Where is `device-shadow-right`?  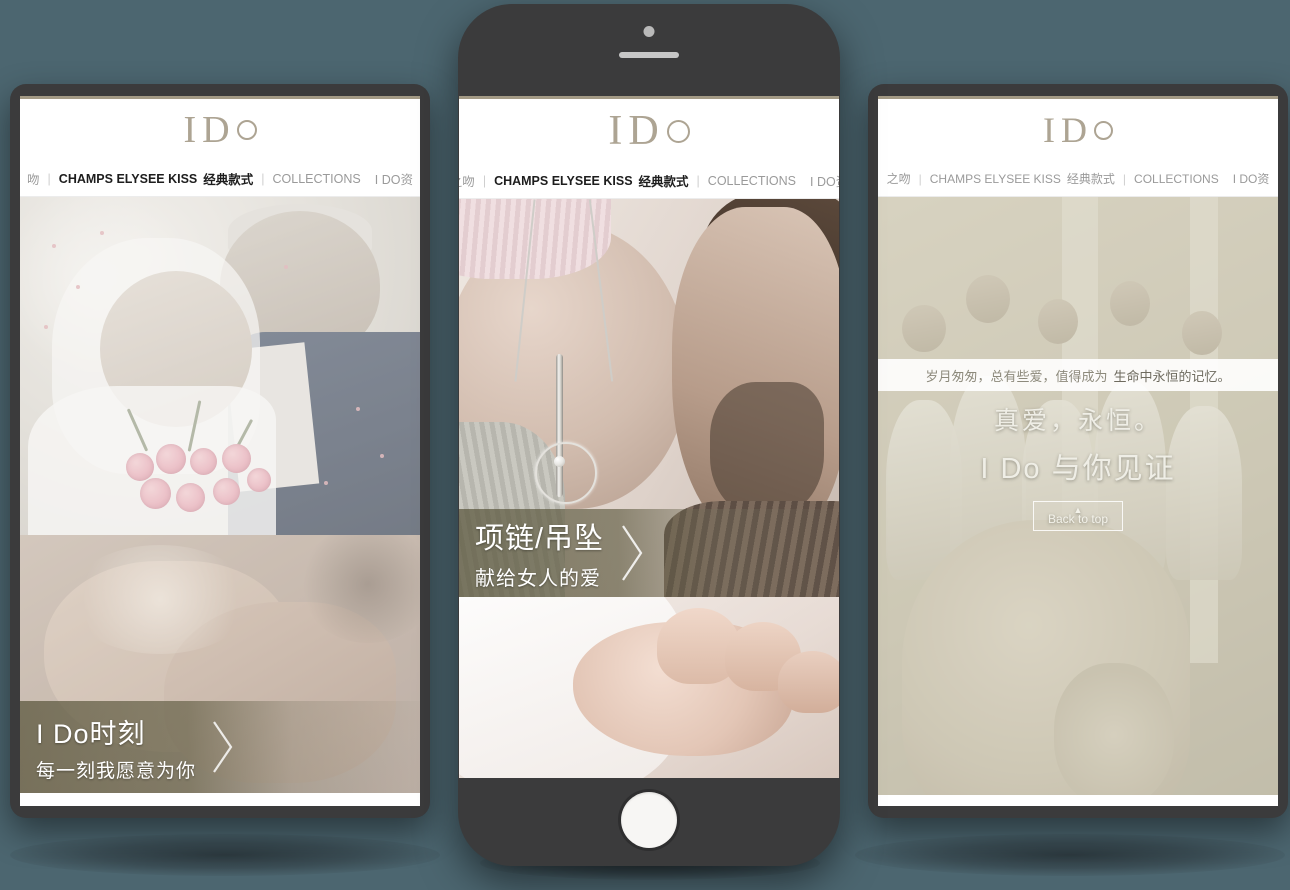 device-shadow-right is located at coordinates (1070, 855).